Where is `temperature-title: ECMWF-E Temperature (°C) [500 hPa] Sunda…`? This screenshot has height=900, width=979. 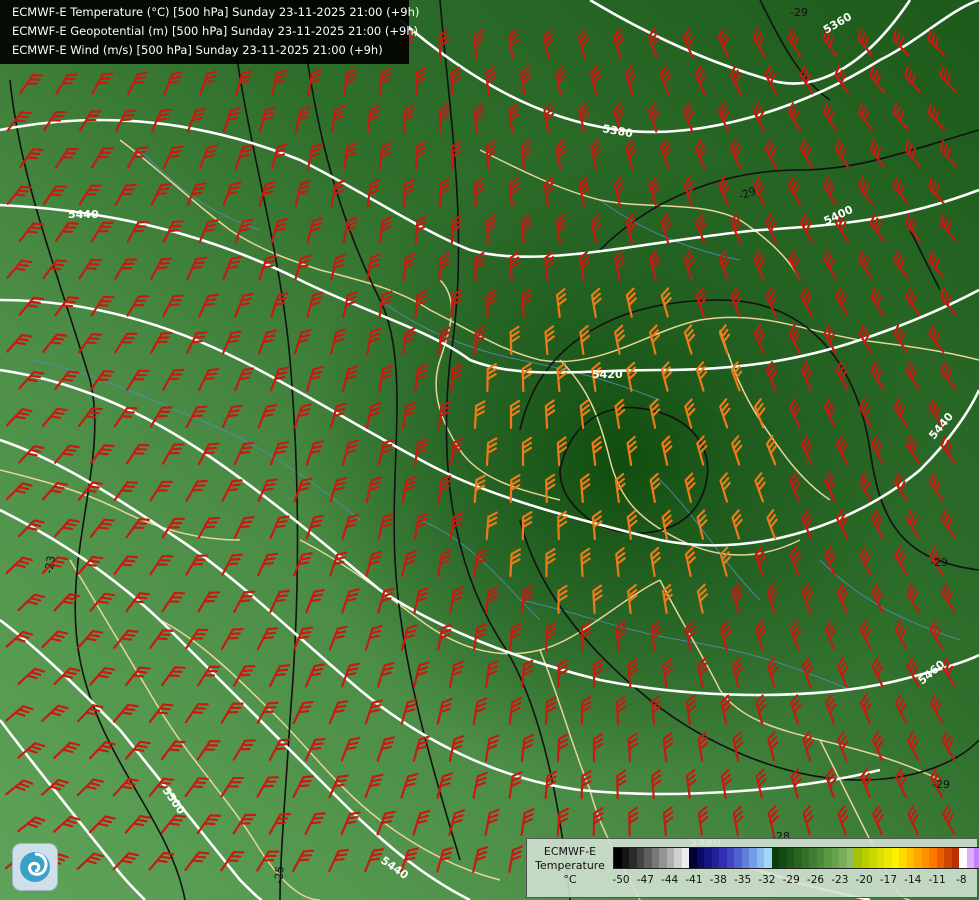 temperature-title: ECMWF-E Temperature (°C) [500 hPa] Sunda… is located at coordinates (216, 12).